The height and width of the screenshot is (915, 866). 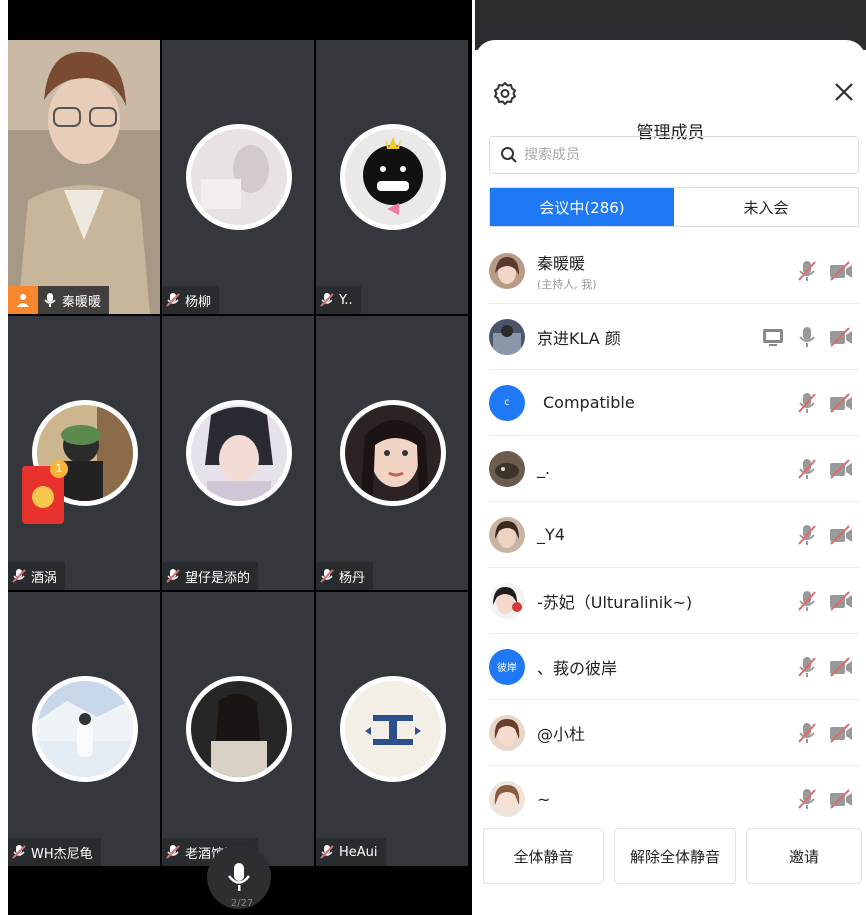 What do you see at coordinates (615, 602) in the screenshot?
I see `member-name: -苏妃（Ulturalinik~)` at bounding box center [615, 602].